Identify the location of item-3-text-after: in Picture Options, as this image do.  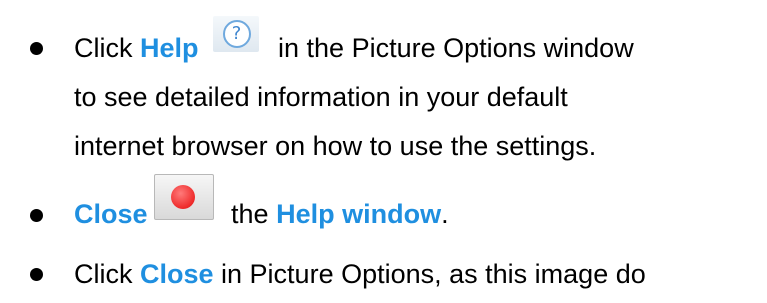
(429, 274).